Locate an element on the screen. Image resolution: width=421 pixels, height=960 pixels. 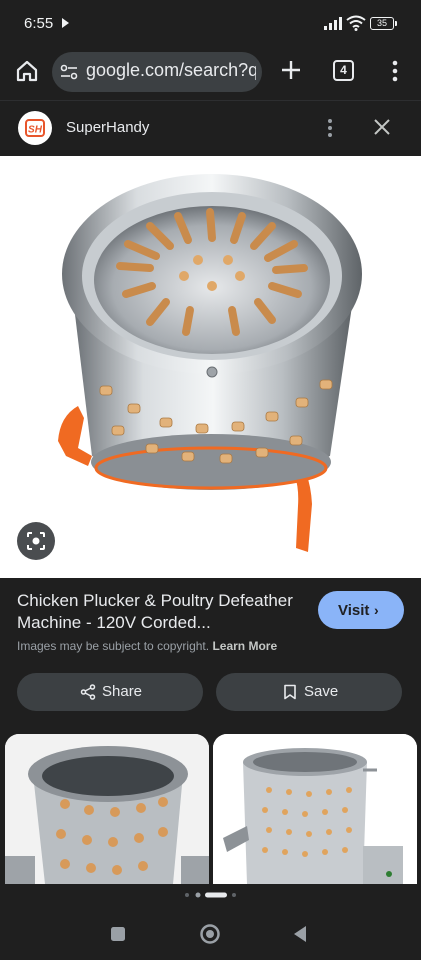
source-logo-text: SH is located at coordinates (35, 130).